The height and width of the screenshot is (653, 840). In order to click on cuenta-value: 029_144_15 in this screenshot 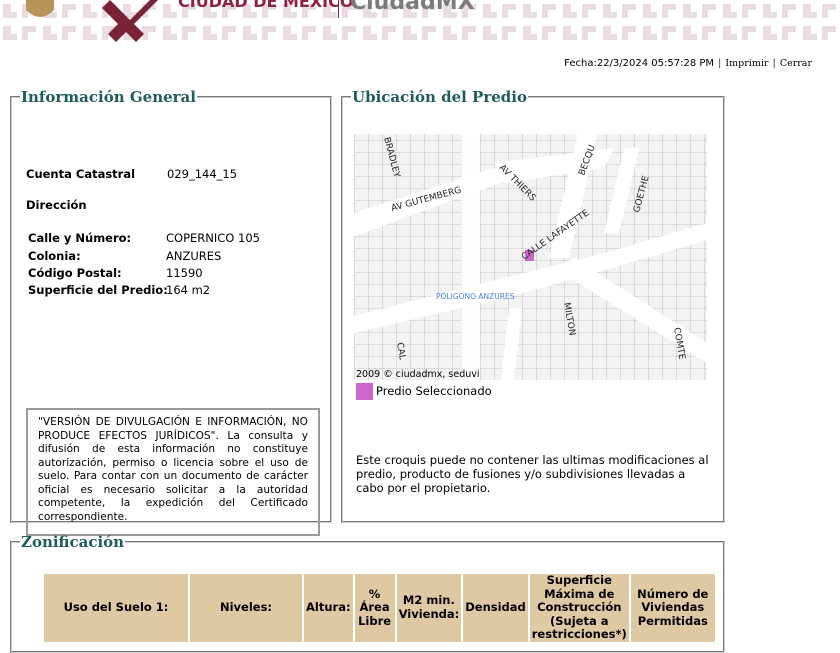, I will do `click(202, 174)`.